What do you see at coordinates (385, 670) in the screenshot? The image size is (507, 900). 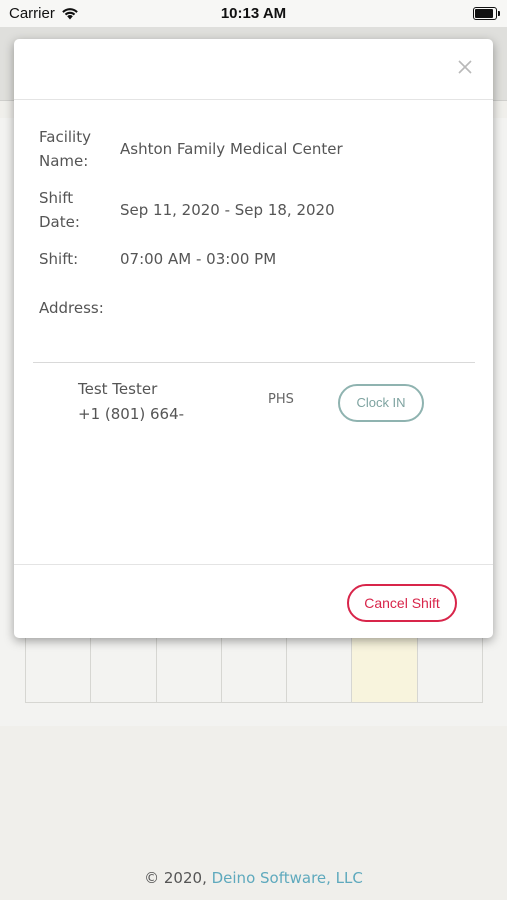 I see `calendar-day-cell-today` at bounding box center [385, 670].